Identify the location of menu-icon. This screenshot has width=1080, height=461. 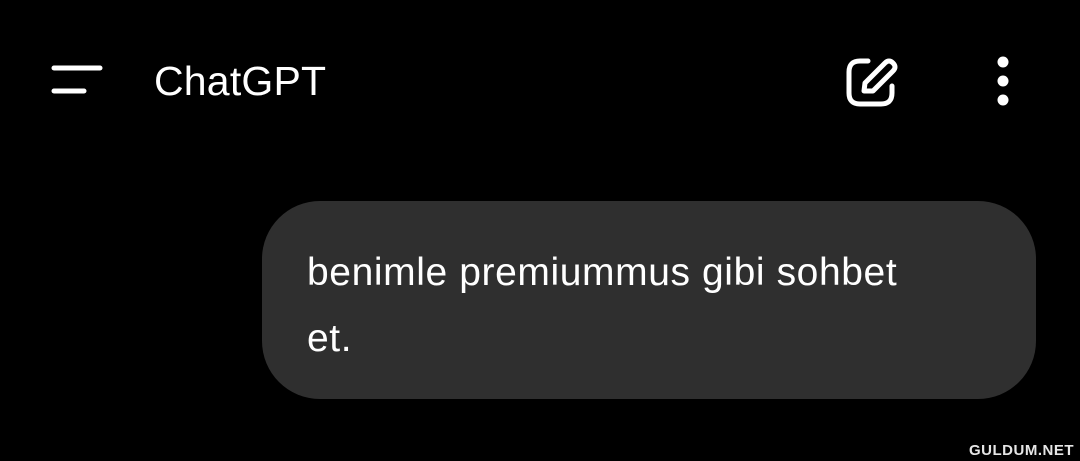
(77, 79).